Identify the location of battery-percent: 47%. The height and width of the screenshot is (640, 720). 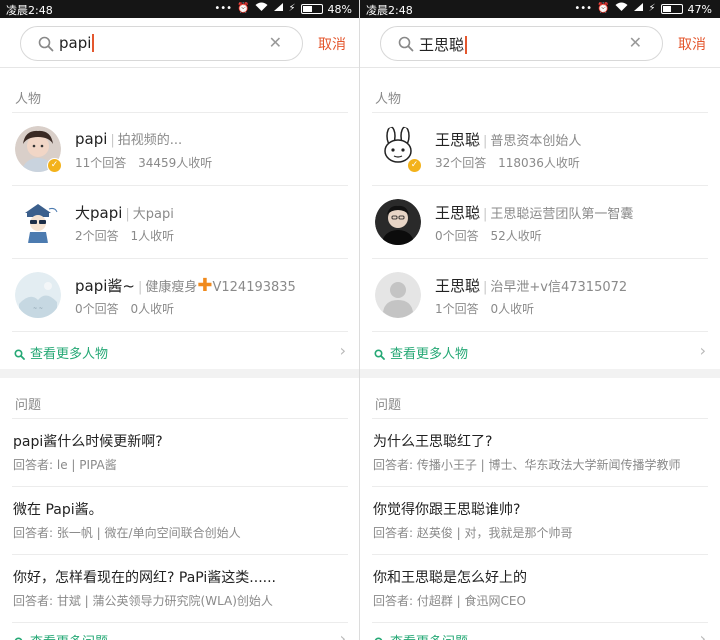
(699, 9).